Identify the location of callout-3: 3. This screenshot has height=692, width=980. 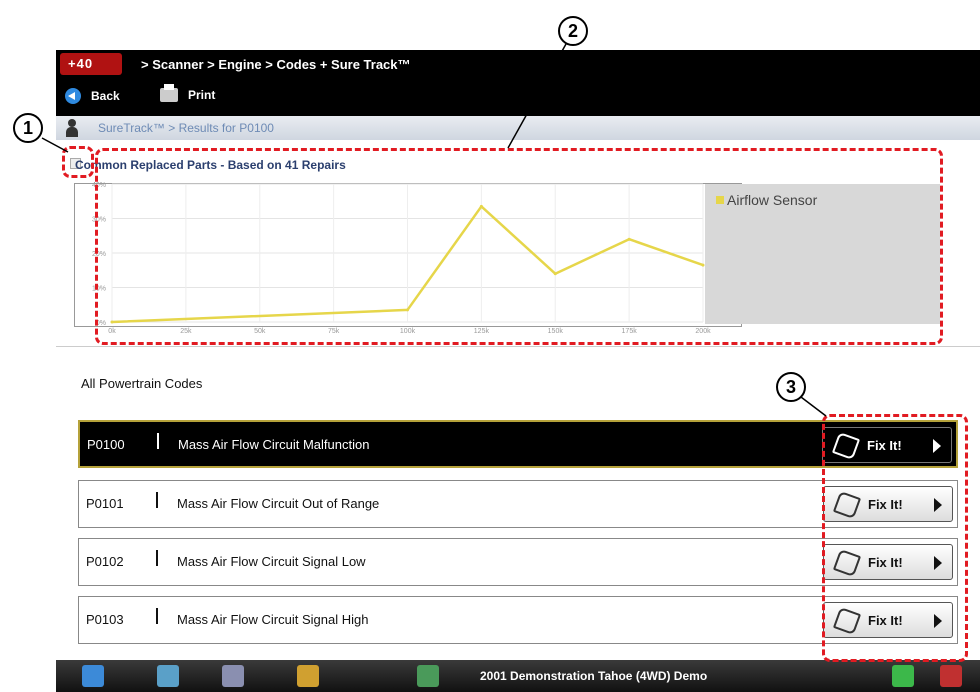
(791, 387).